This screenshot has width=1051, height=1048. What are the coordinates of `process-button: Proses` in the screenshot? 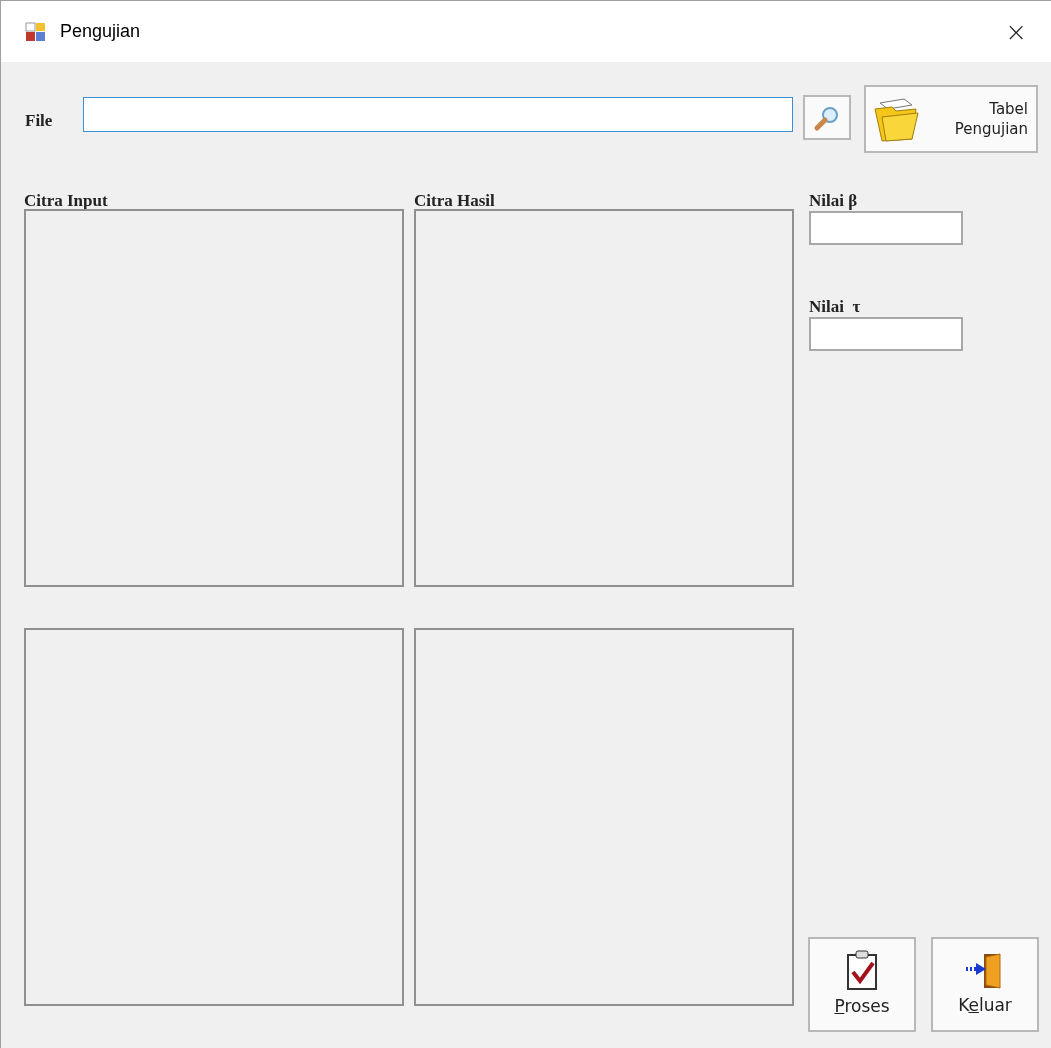 It's located at (862, 984).